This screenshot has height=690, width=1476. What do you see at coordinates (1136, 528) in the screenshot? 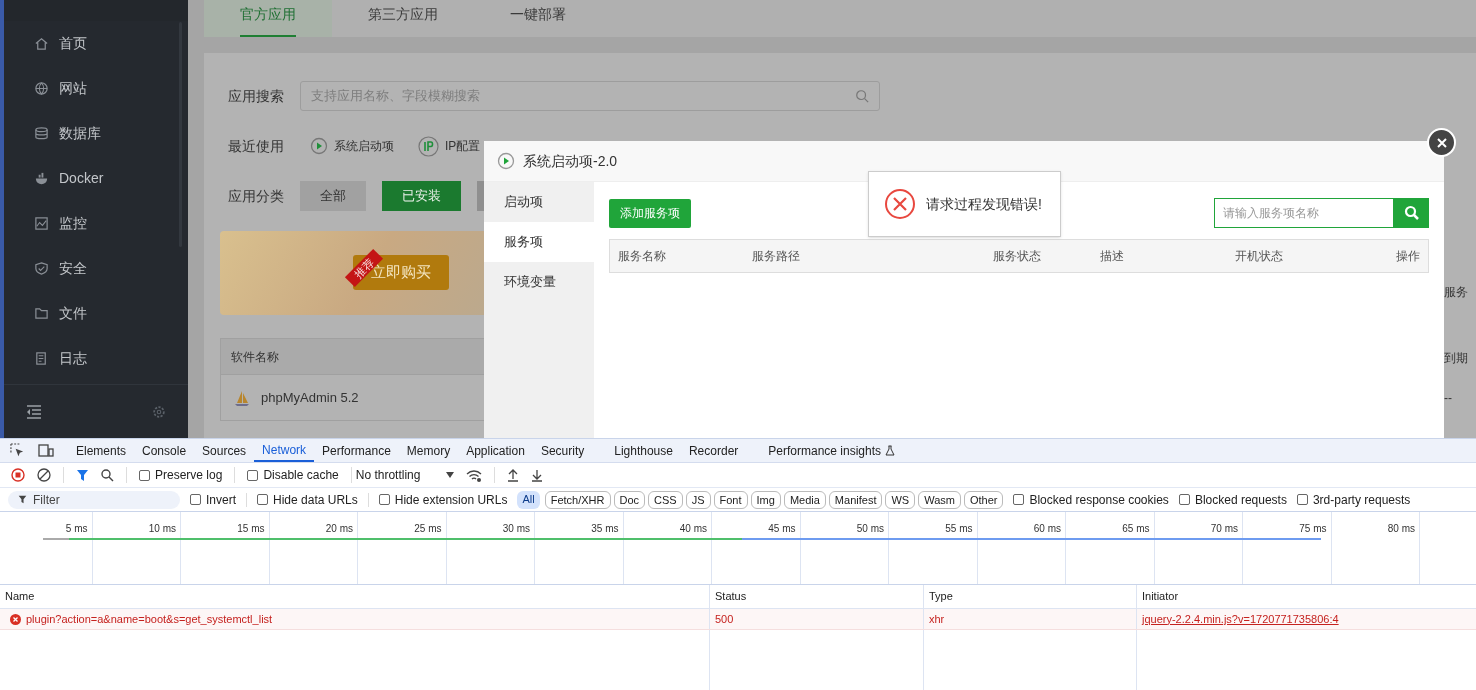
I see `time-tick-label: 65 ms` at bounding box center [1136, 528].